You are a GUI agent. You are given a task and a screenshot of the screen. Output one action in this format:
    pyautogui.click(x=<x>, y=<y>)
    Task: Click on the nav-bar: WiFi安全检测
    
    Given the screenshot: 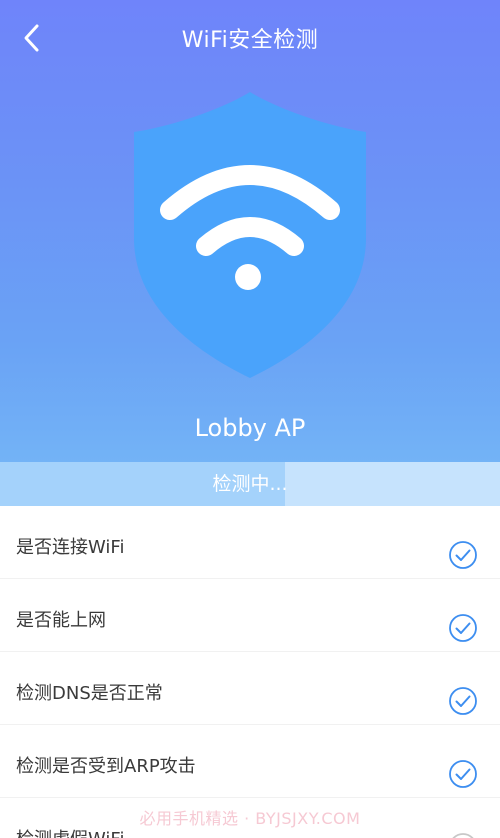 What is the action you would take?
    pyautogui.click(x=250, y=38)
    